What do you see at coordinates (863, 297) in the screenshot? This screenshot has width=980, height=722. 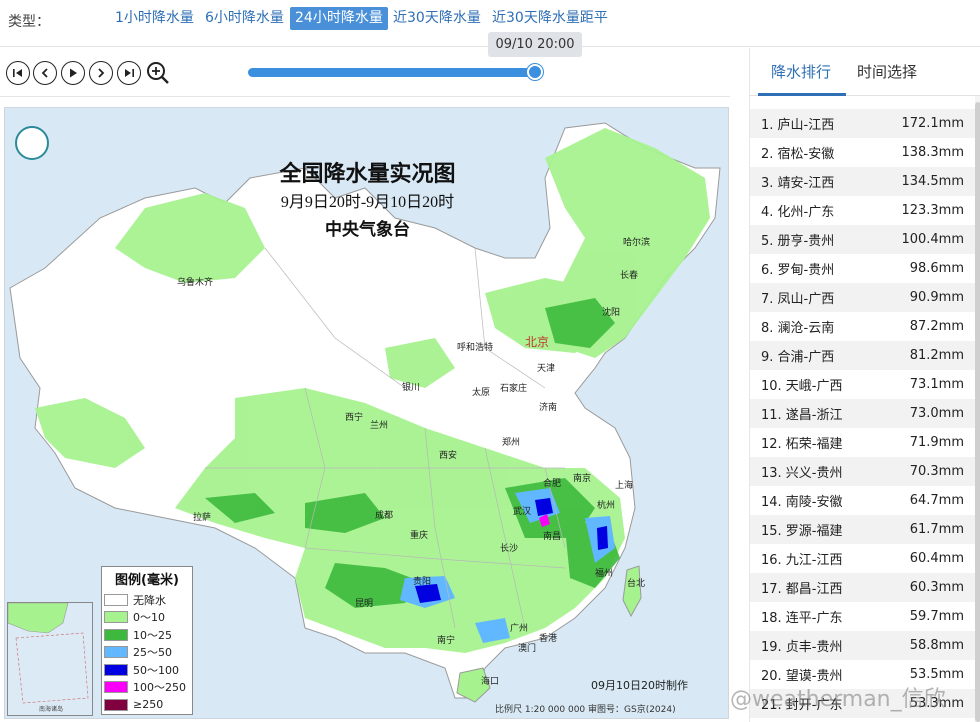 I see `ranking-row: 7. 凤山-广西 90.9mm` at bounding box center [863, 297].